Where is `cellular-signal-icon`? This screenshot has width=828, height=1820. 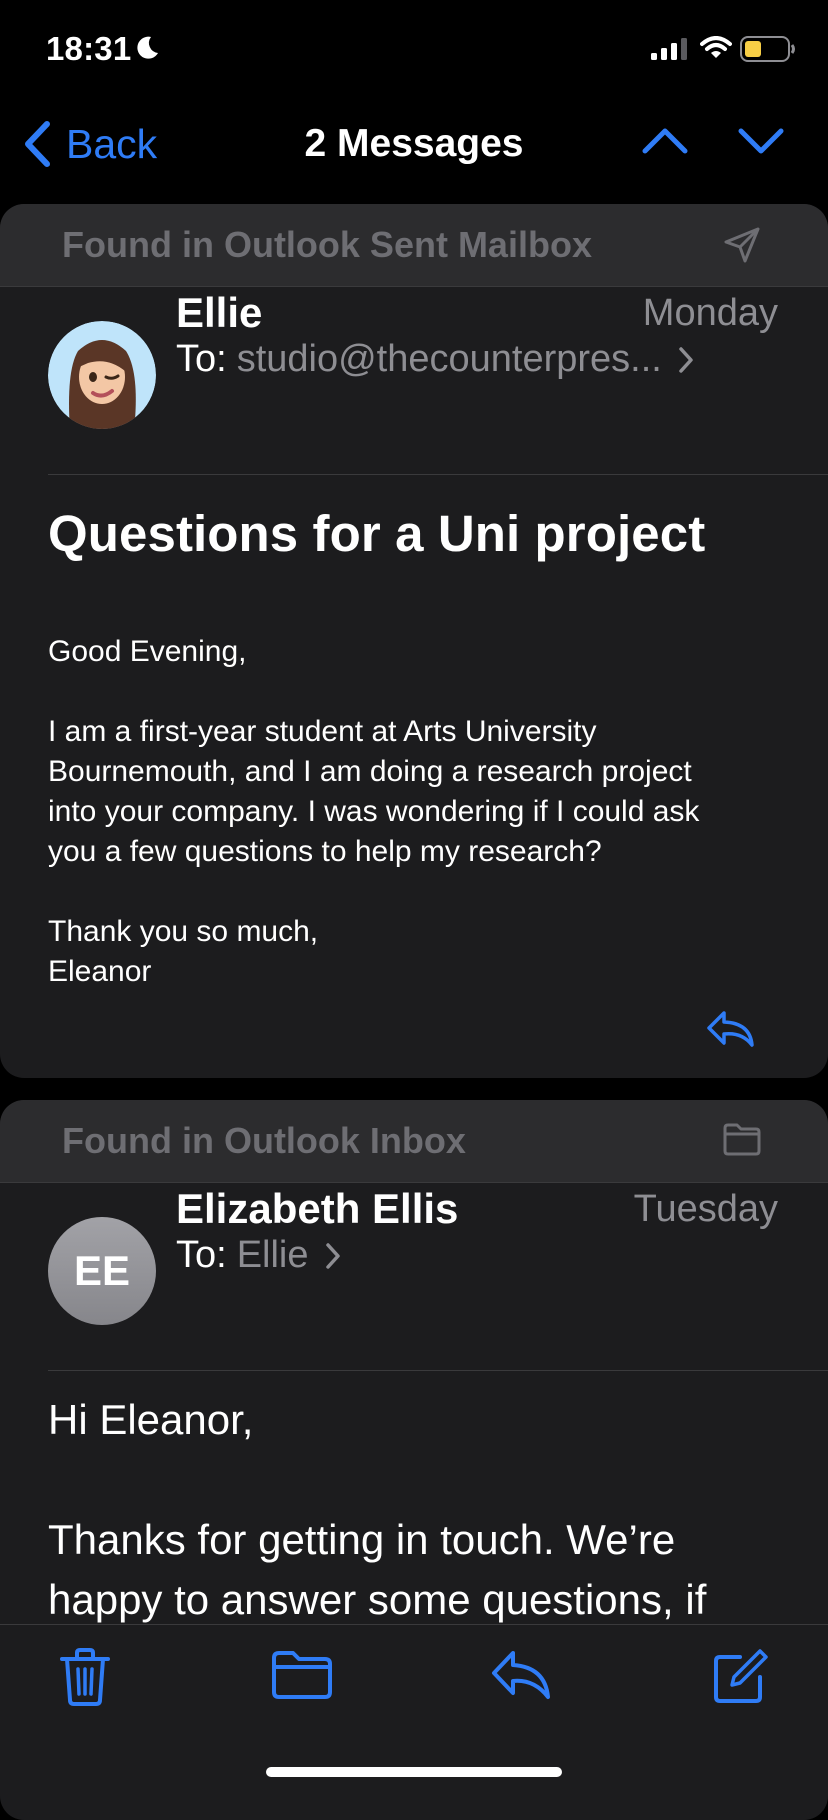 cellular-signal-icon is located at coordinates (670, 49).